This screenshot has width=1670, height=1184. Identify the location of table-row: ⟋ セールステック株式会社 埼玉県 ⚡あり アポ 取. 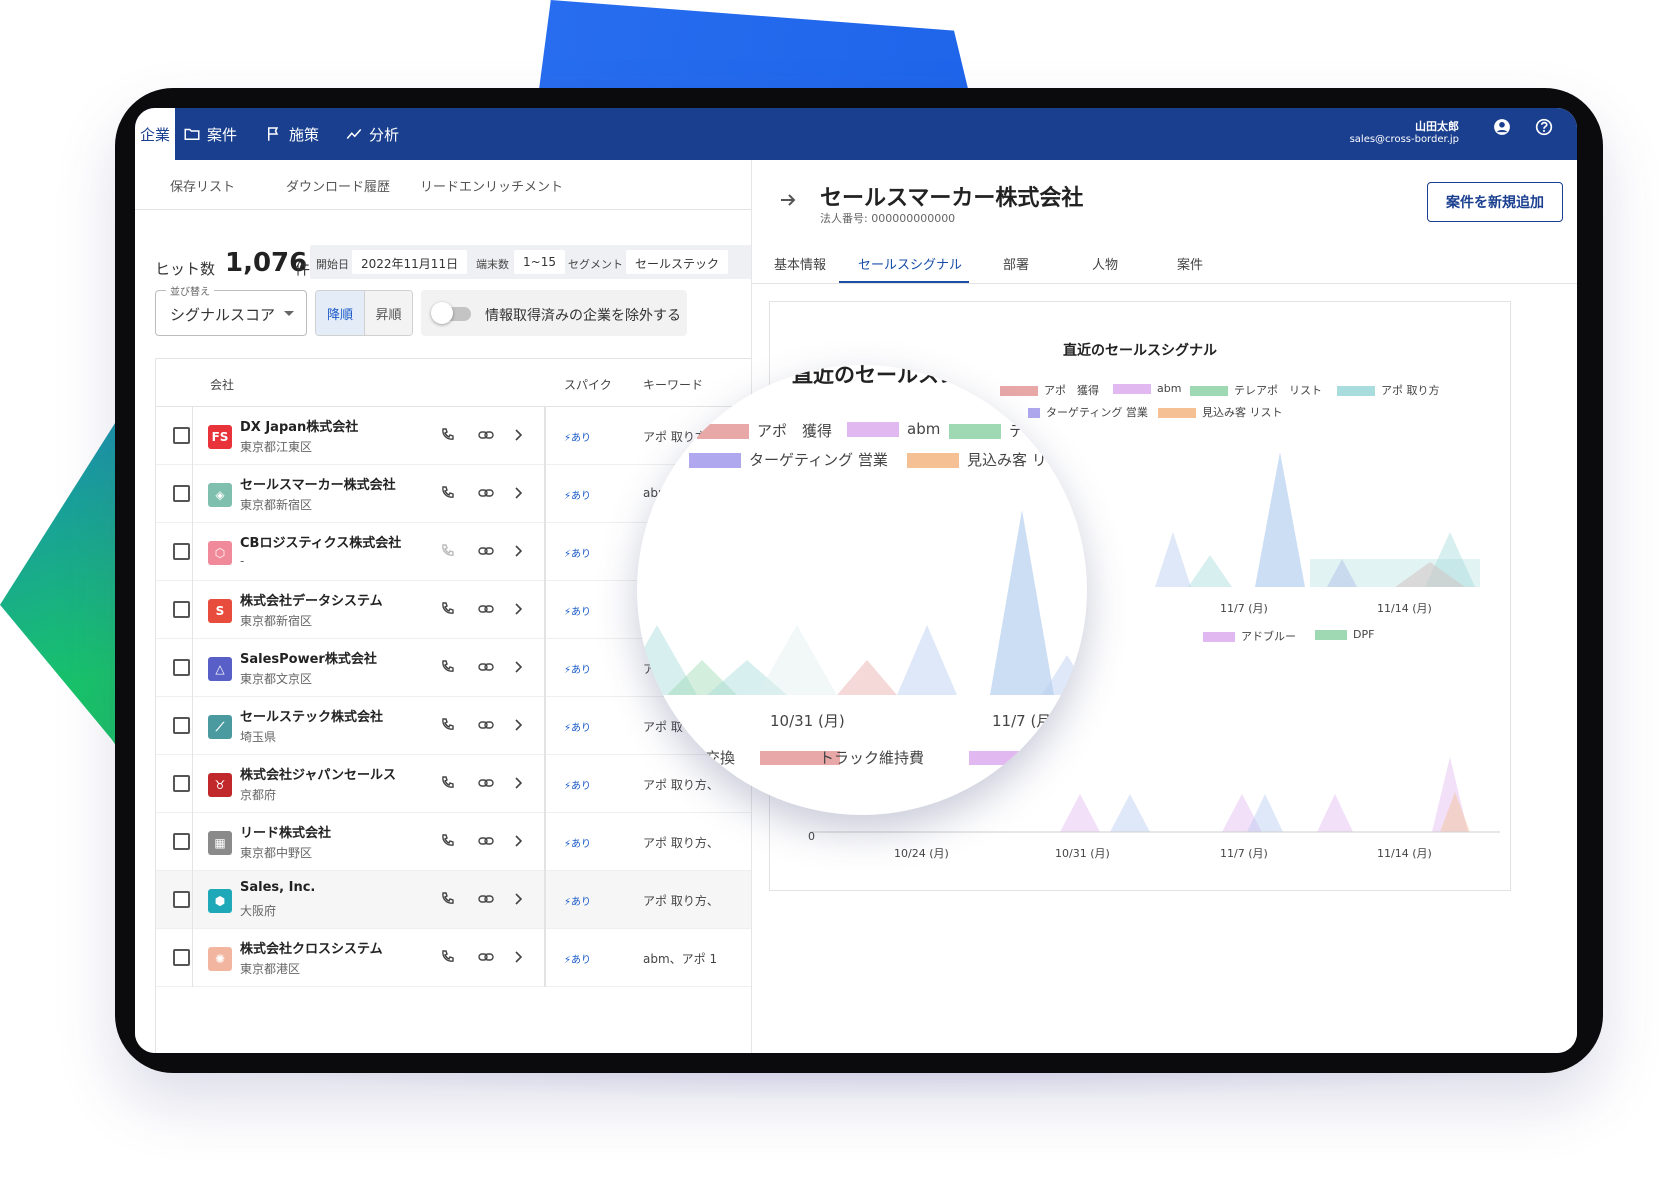
(453, 726).